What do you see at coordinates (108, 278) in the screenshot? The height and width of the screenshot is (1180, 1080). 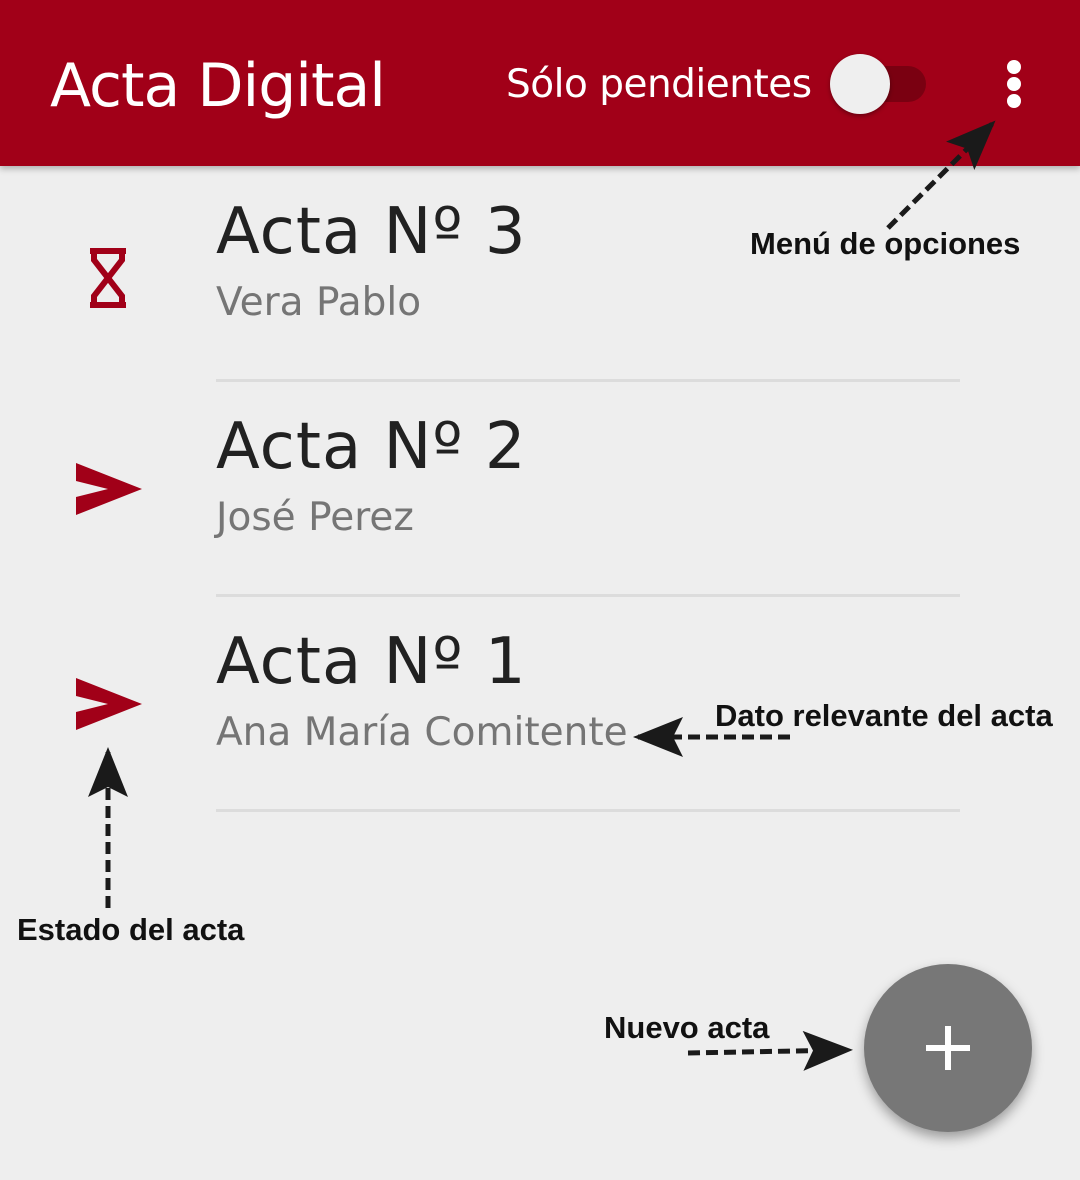 I see `hourglass-icon` at bounding box center [108, 278].